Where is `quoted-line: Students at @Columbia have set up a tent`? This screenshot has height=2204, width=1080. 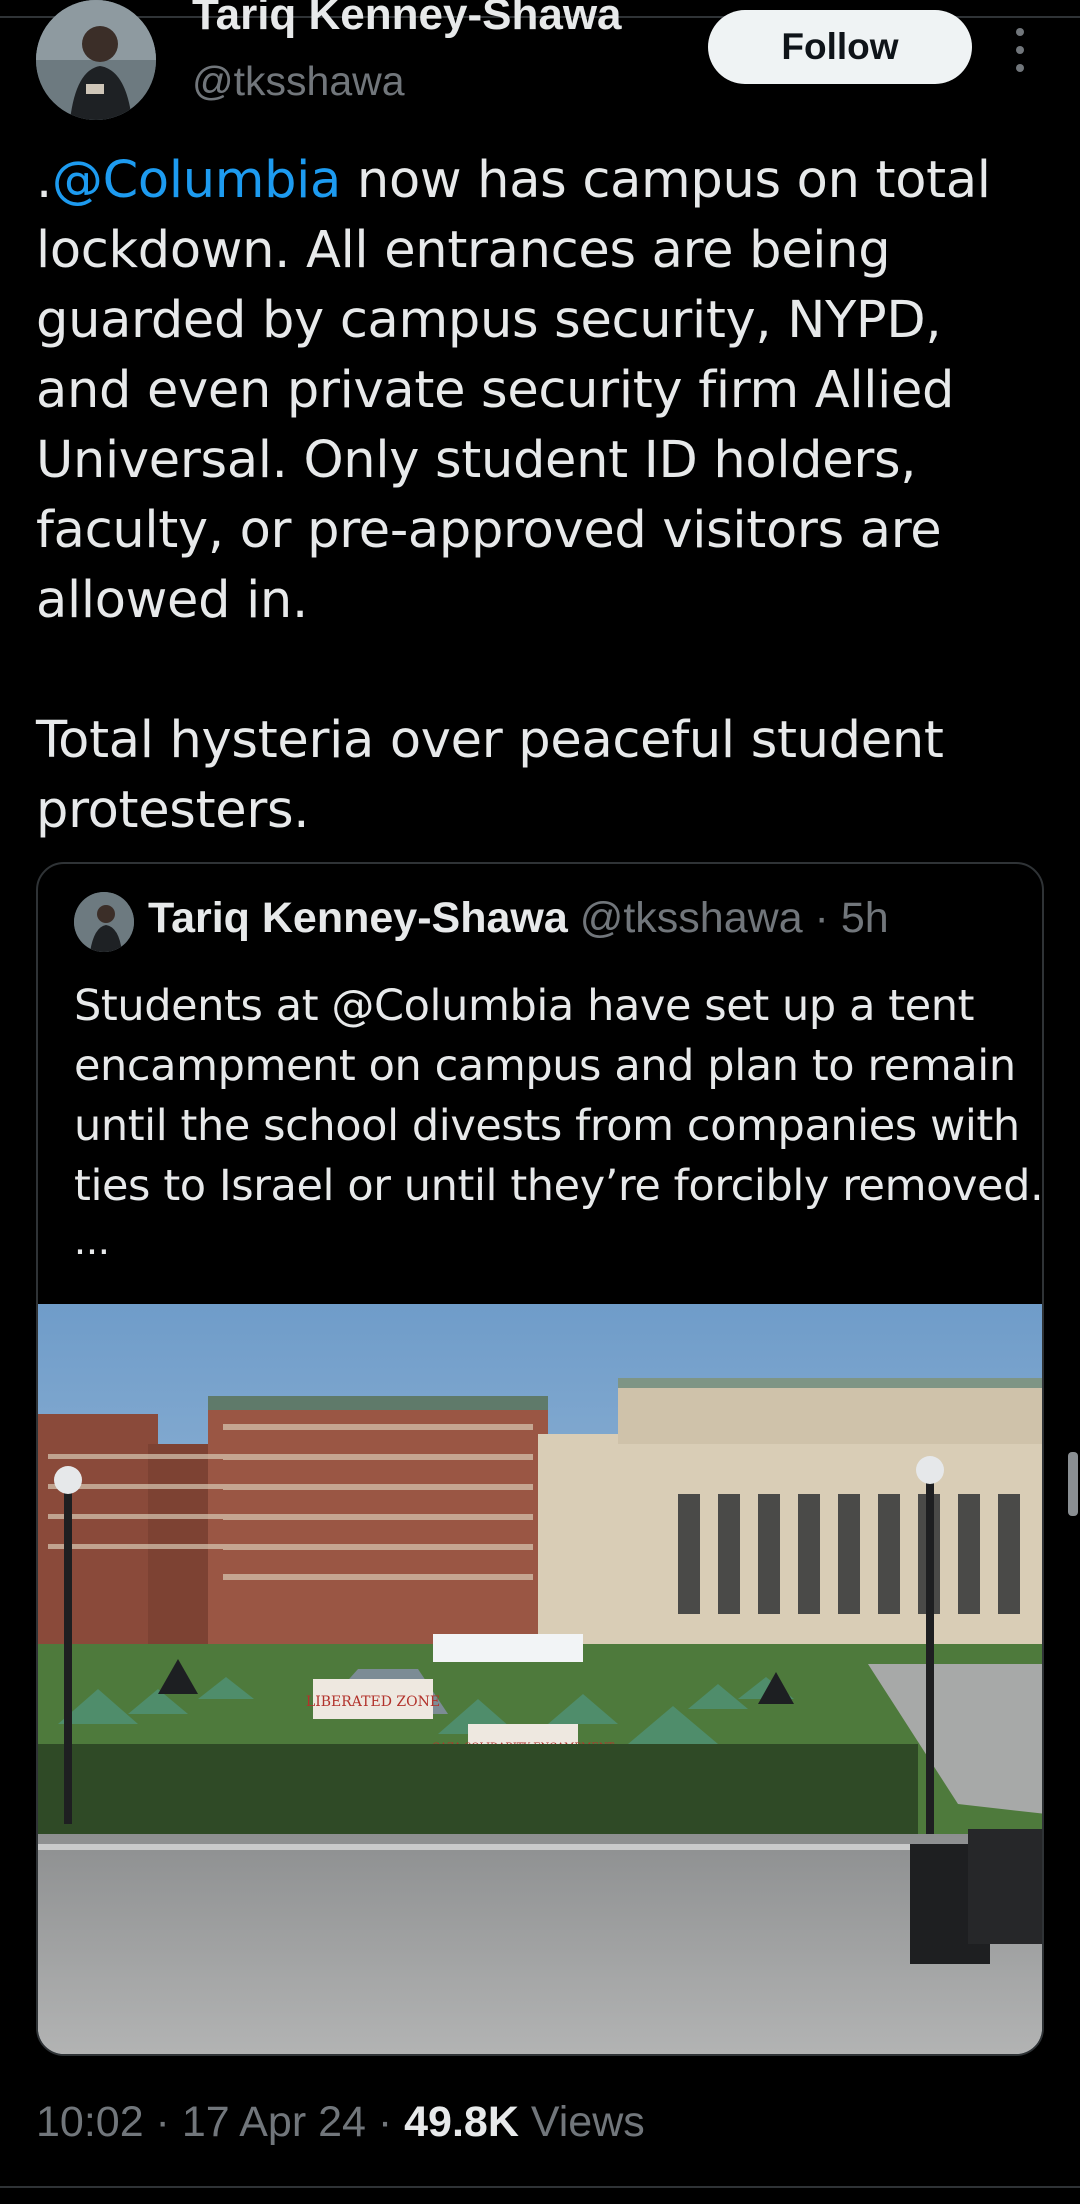 quoted-line: Students at @Columbia have set up a tent is located at coordinates (524, 1006).